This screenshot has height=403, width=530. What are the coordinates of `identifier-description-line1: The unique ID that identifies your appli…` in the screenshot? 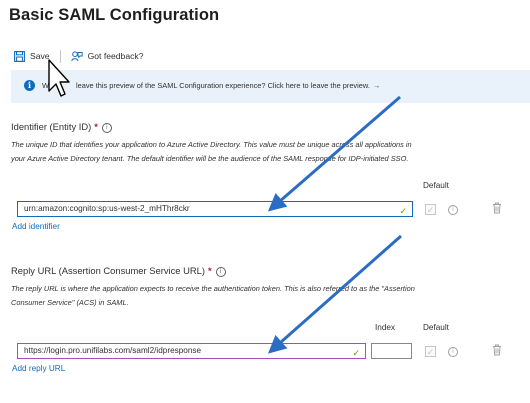 It's located at (211, 144).